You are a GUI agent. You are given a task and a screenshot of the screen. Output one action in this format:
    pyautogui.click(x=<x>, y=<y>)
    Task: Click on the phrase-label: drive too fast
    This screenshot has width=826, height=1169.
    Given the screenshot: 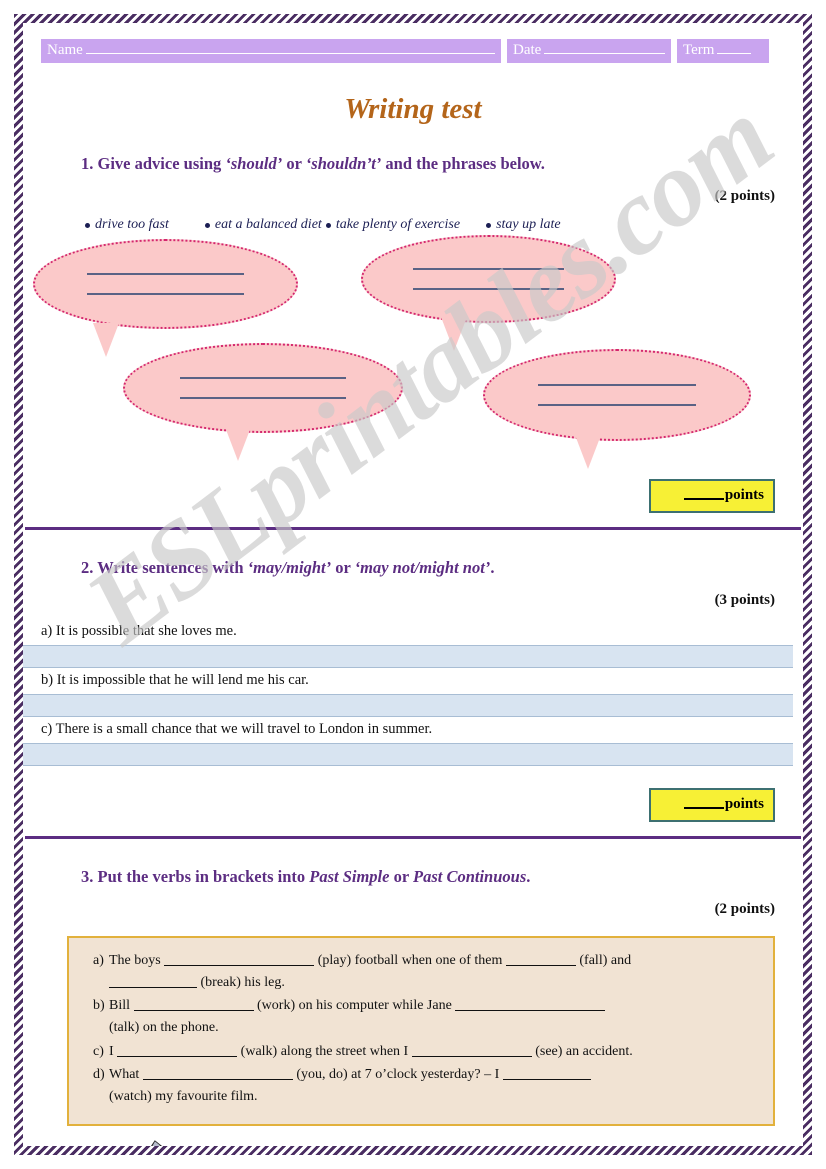 What is the action you would take?
    pyautogui.click(x=132, y=224)
    